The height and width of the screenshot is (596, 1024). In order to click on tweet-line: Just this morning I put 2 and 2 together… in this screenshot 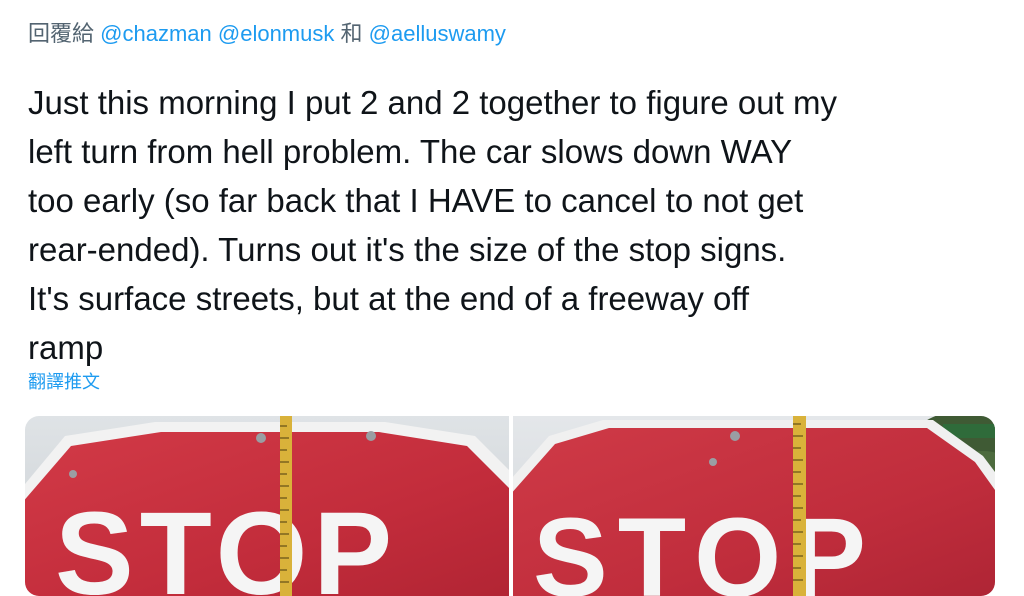, I will do `click(432, 102)`.